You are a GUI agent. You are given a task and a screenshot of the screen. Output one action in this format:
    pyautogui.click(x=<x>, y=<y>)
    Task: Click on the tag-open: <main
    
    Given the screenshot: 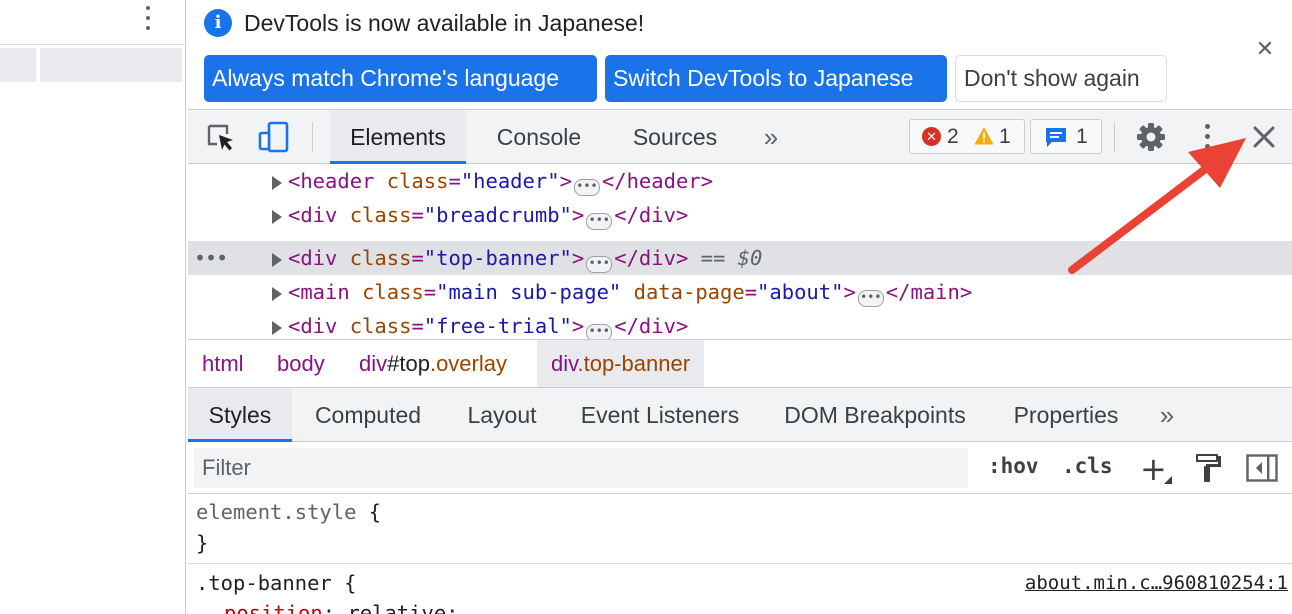 What is the action you would take?
    pyautogui.click(x=319, y=292)
    